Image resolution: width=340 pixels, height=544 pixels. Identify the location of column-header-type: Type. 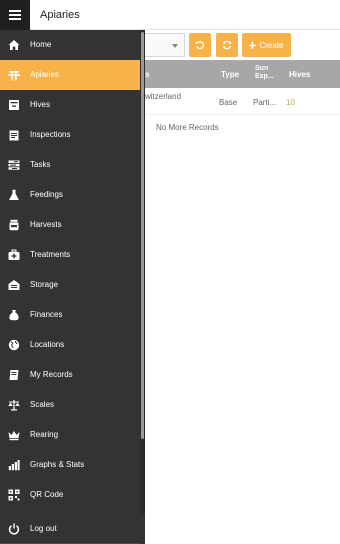
(230, 74).